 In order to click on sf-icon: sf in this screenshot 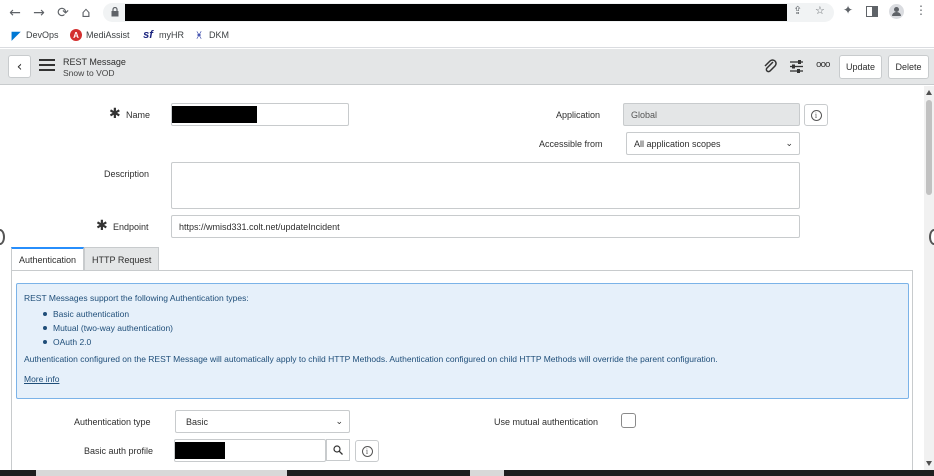, I will do `click(148, 35)`.